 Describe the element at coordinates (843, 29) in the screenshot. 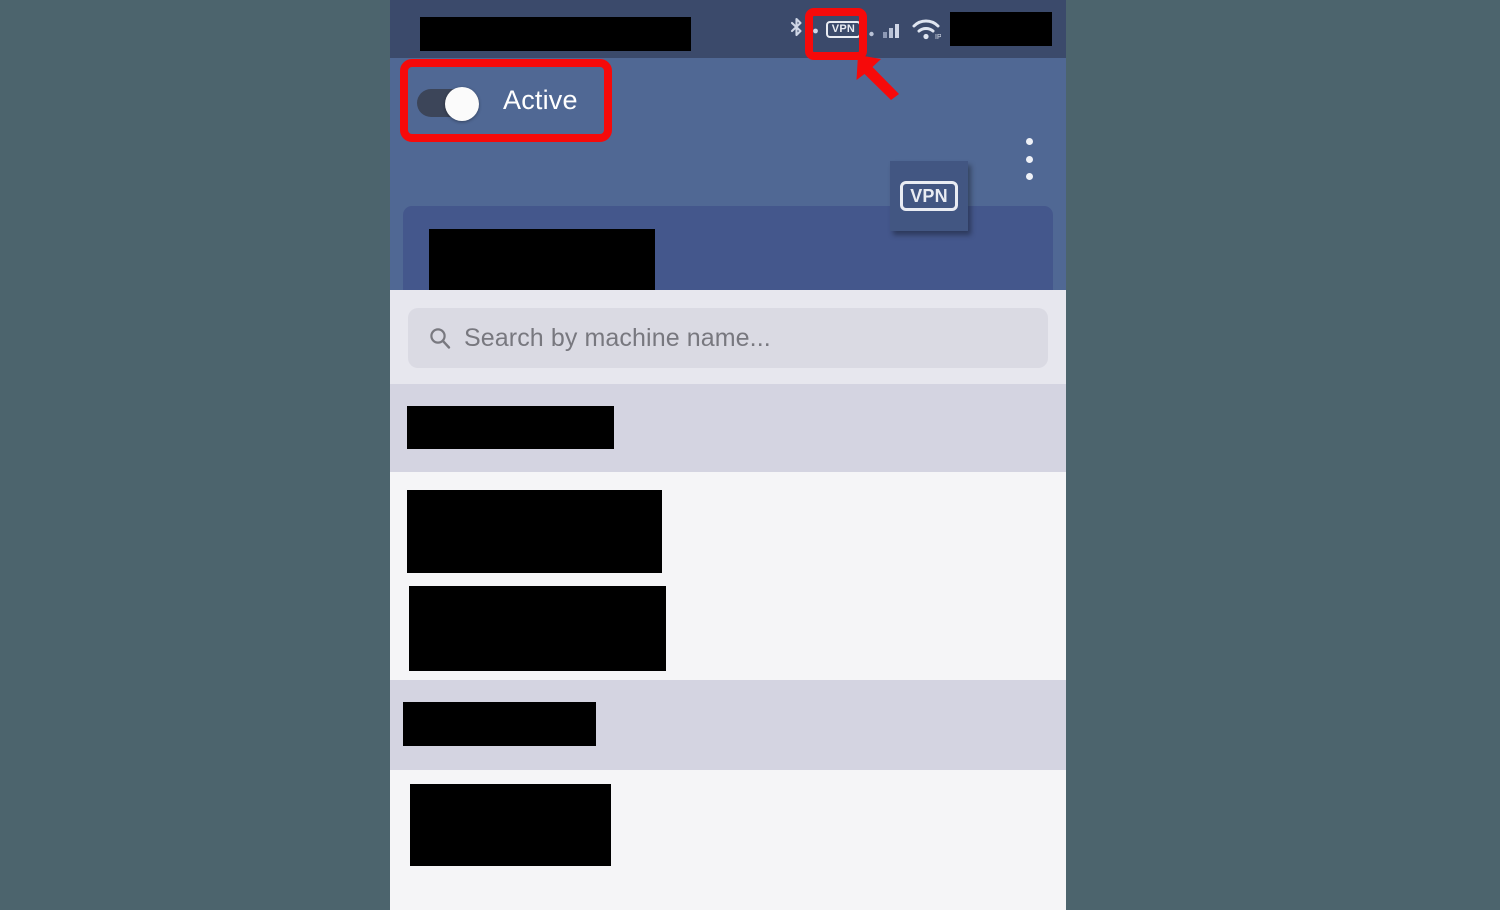

I see `vpn-status-icon: VPN` at that location.